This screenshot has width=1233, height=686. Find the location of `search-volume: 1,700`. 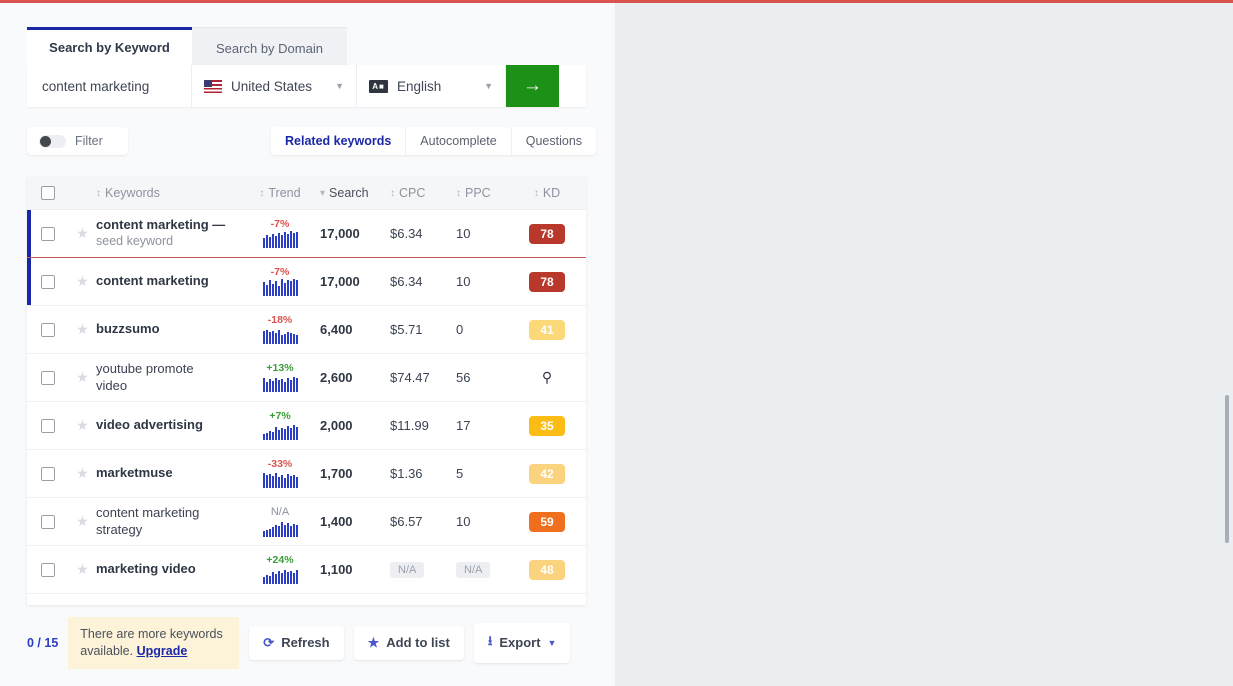

search-volume: 1,700 is located at coordinates (336, 473).